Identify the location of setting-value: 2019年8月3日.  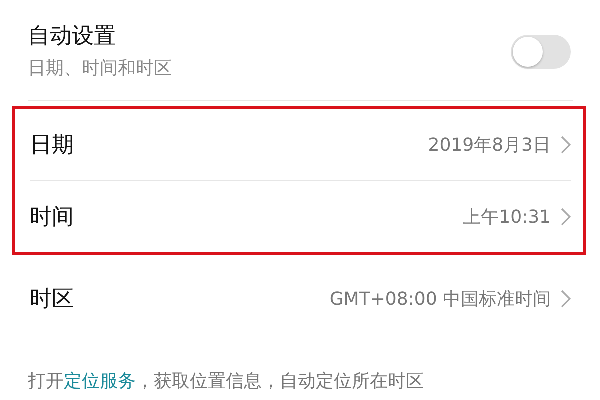
(489, 145).